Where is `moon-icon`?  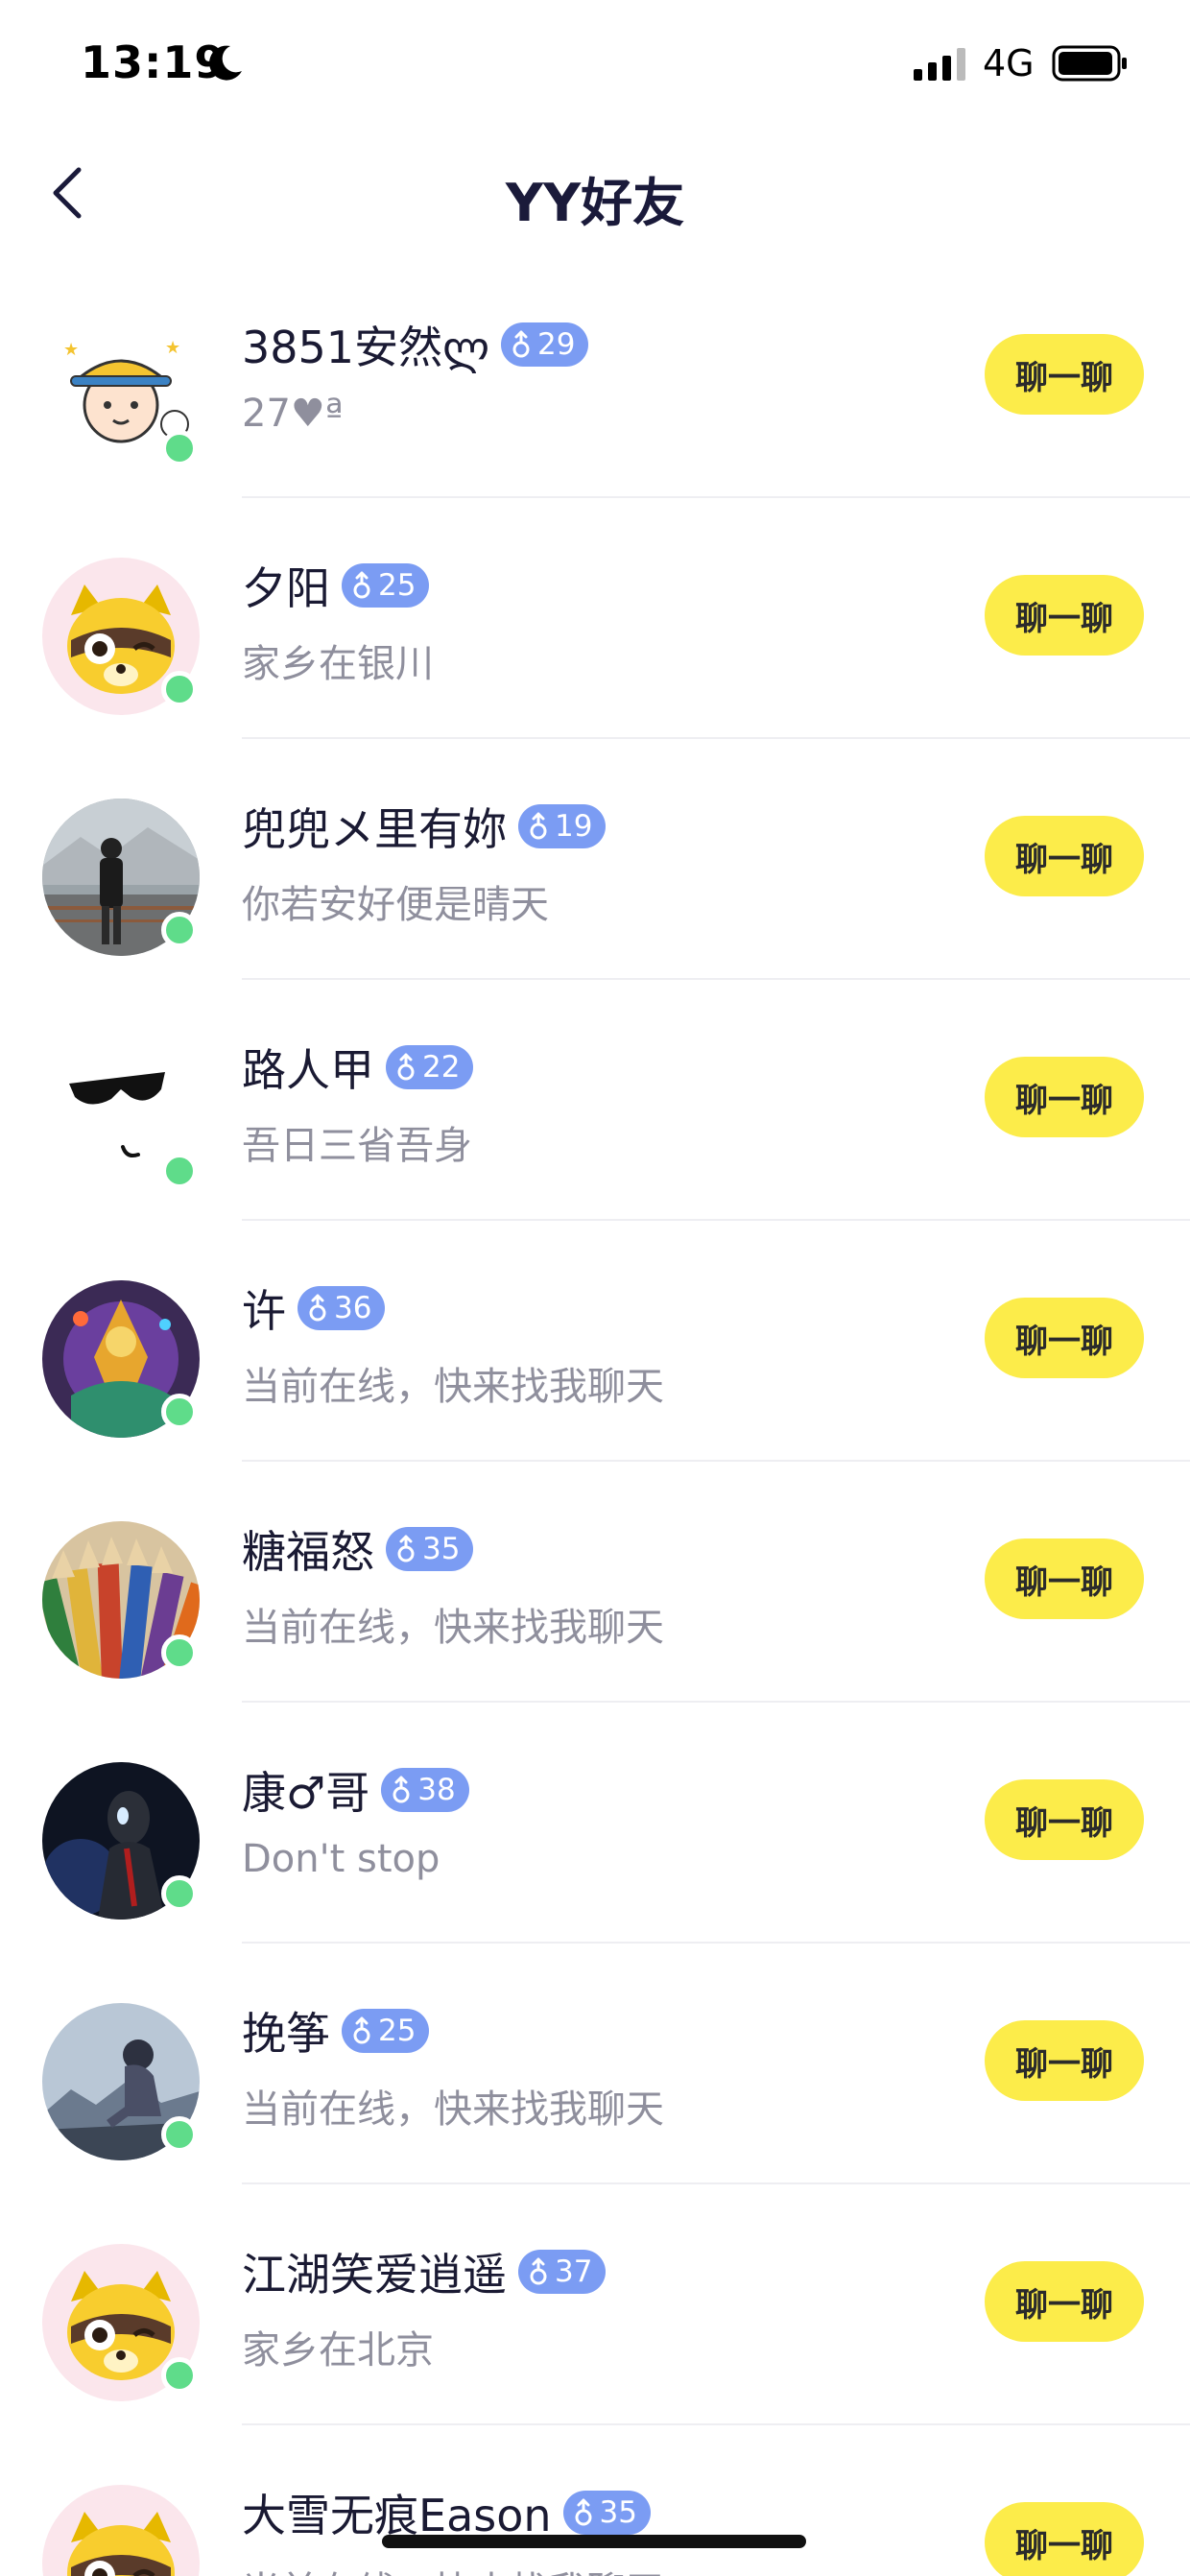 moon-icon is located at coordinates (226, 63).